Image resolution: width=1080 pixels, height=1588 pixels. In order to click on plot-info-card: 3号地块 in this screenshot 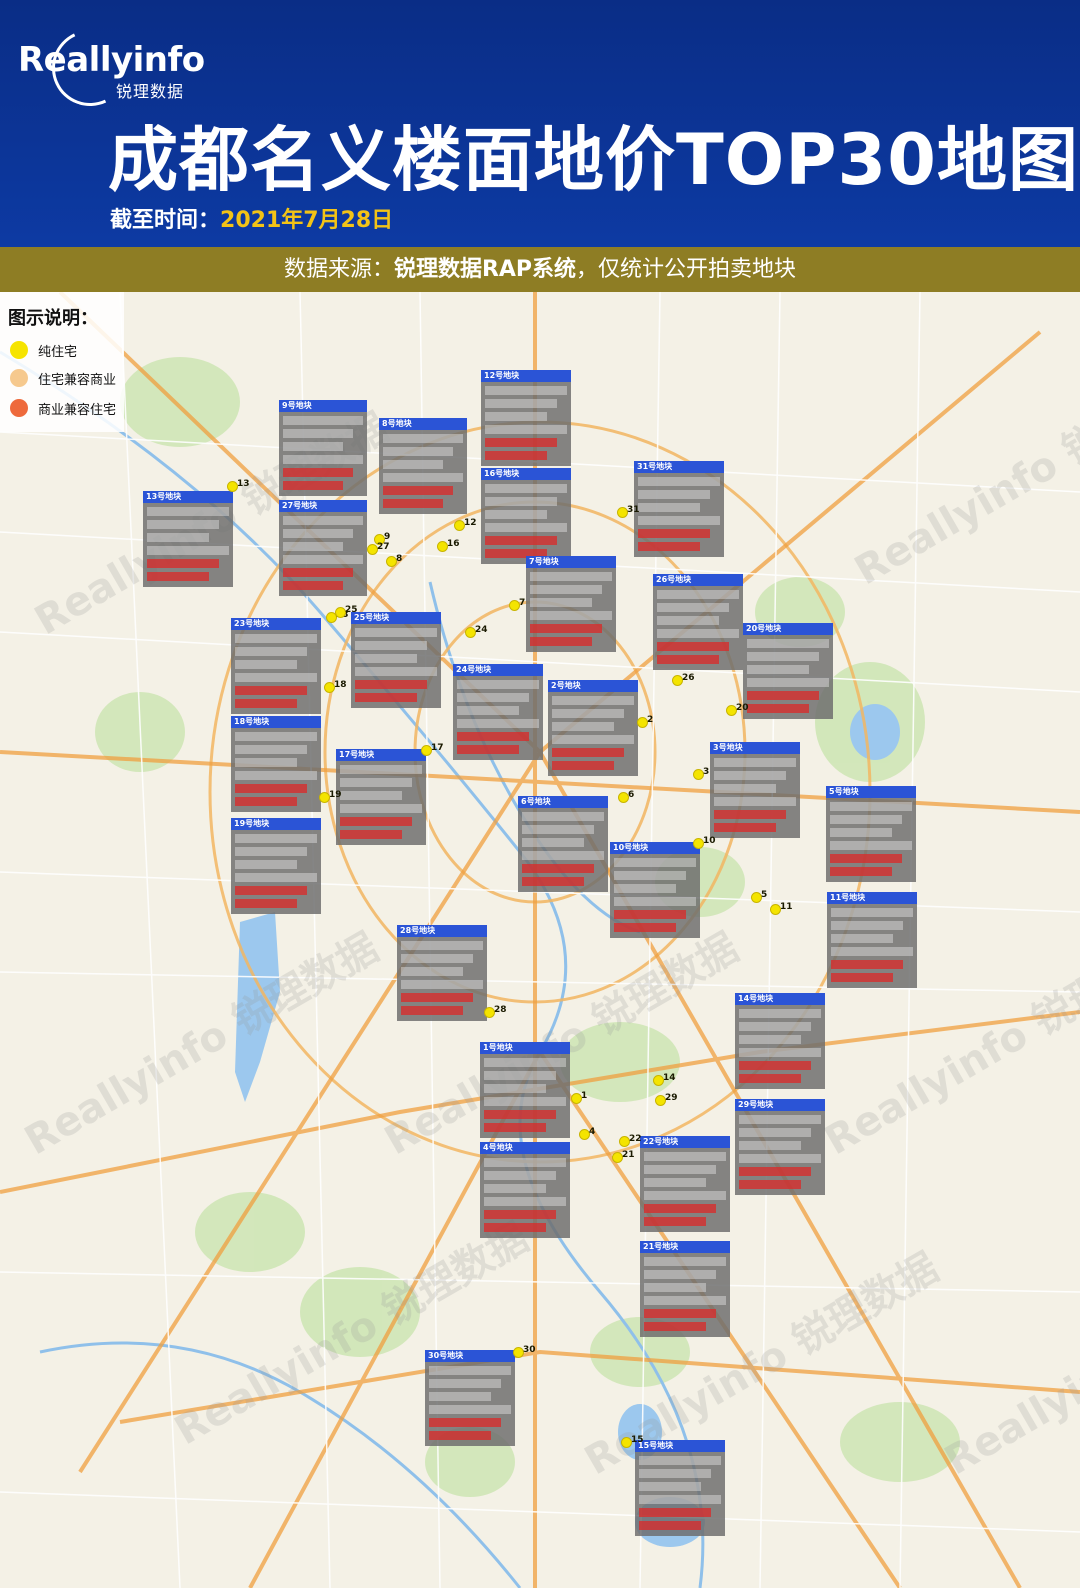, I will do `click(755, 790)`.